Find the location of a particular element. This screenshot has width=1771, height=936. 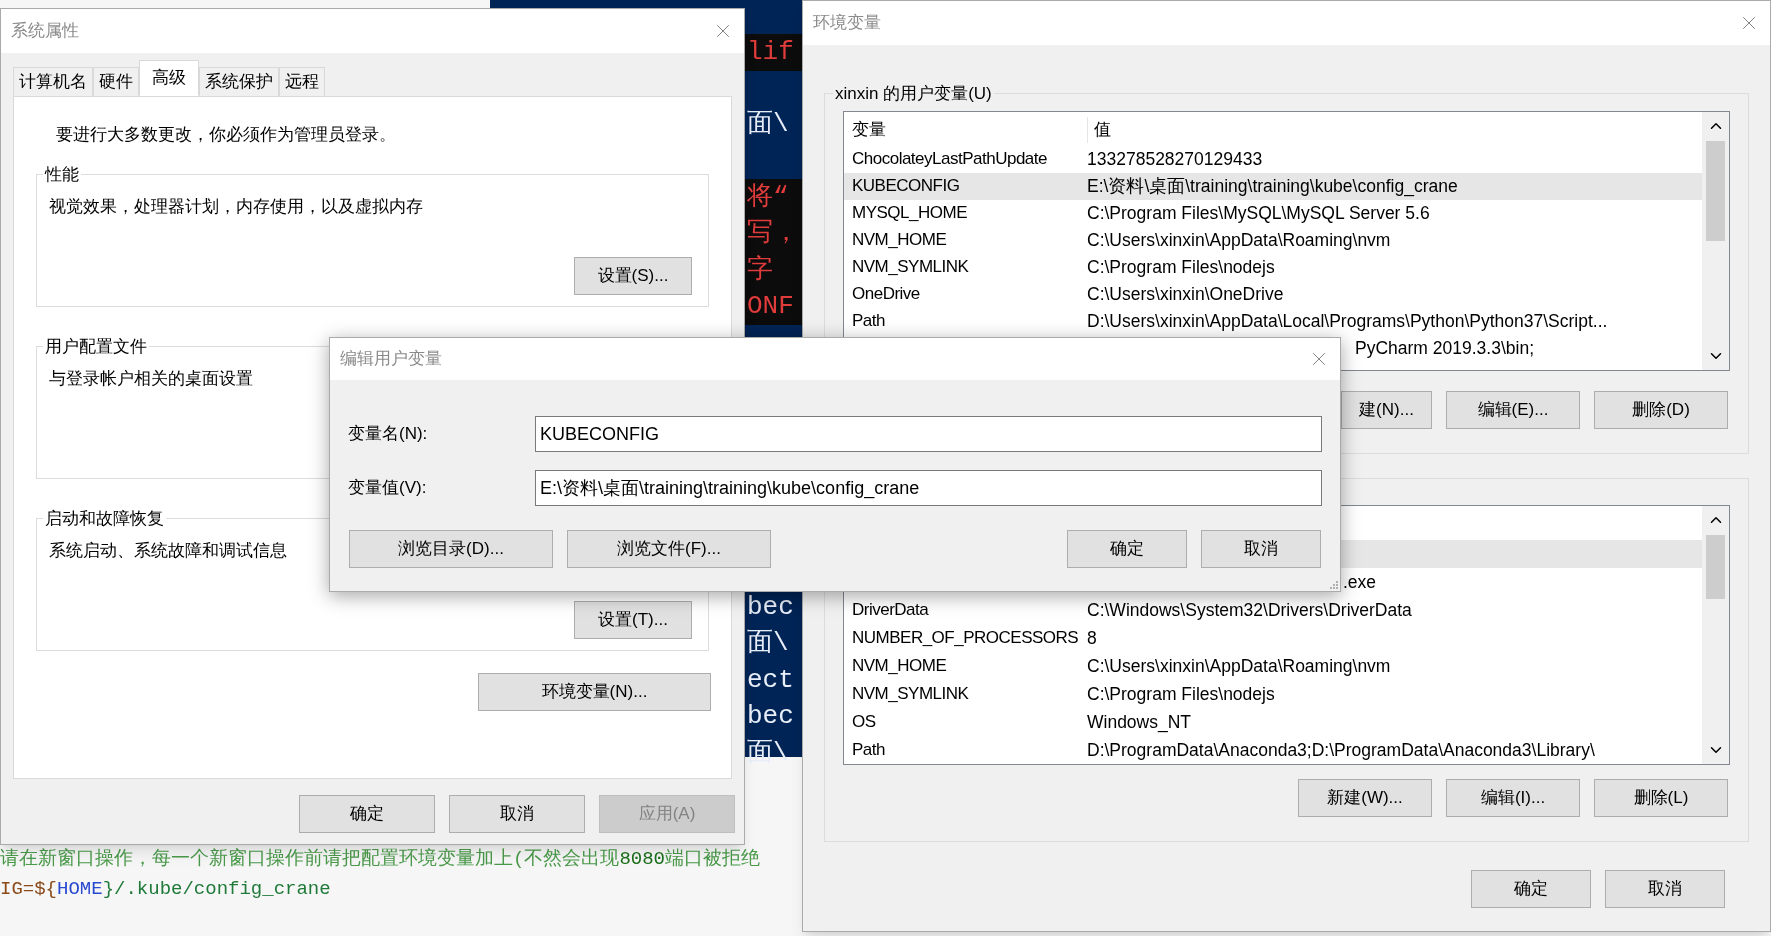

variable-row: DriverData C:\Windows\System32\Drivers\DriverData is located at coordinates (1273, 609).